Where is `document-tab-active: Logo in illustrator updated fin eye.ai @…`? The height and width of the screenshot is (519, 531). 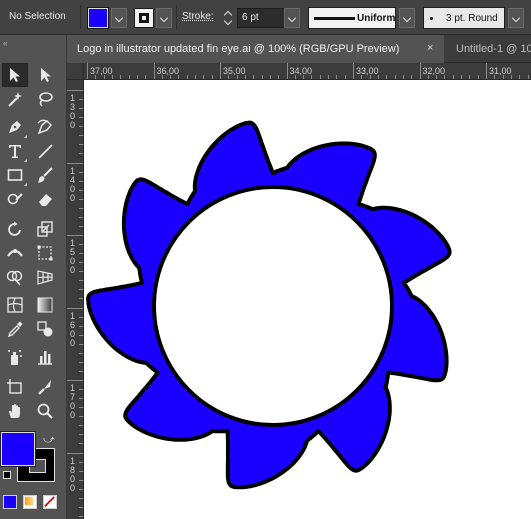 document-tab-active: Logo in illustrator updated fin eye.ai @… is located at coordinates (255, 49).